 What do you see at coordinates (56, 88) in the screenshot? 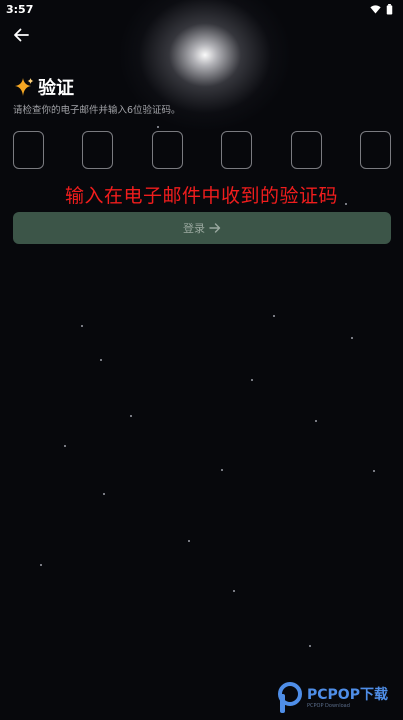
I see `page-title: 验证` at bounding box center [56, 88].